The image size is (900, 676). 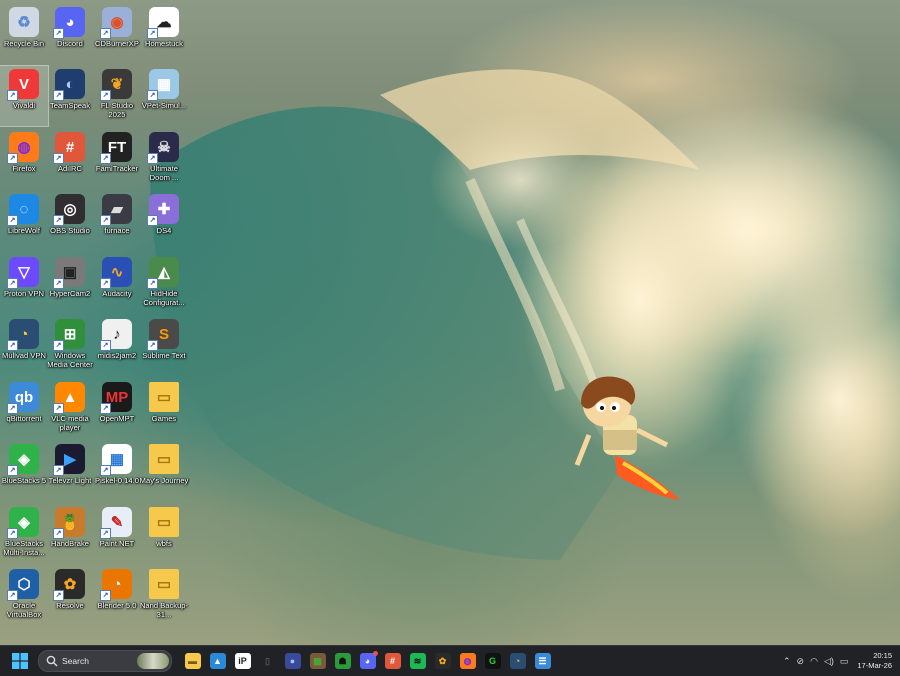 What do you see at coordinates (164, 459) in the screenshot?
I see `folder-icon: ▭` at bounding box center [164, 459].